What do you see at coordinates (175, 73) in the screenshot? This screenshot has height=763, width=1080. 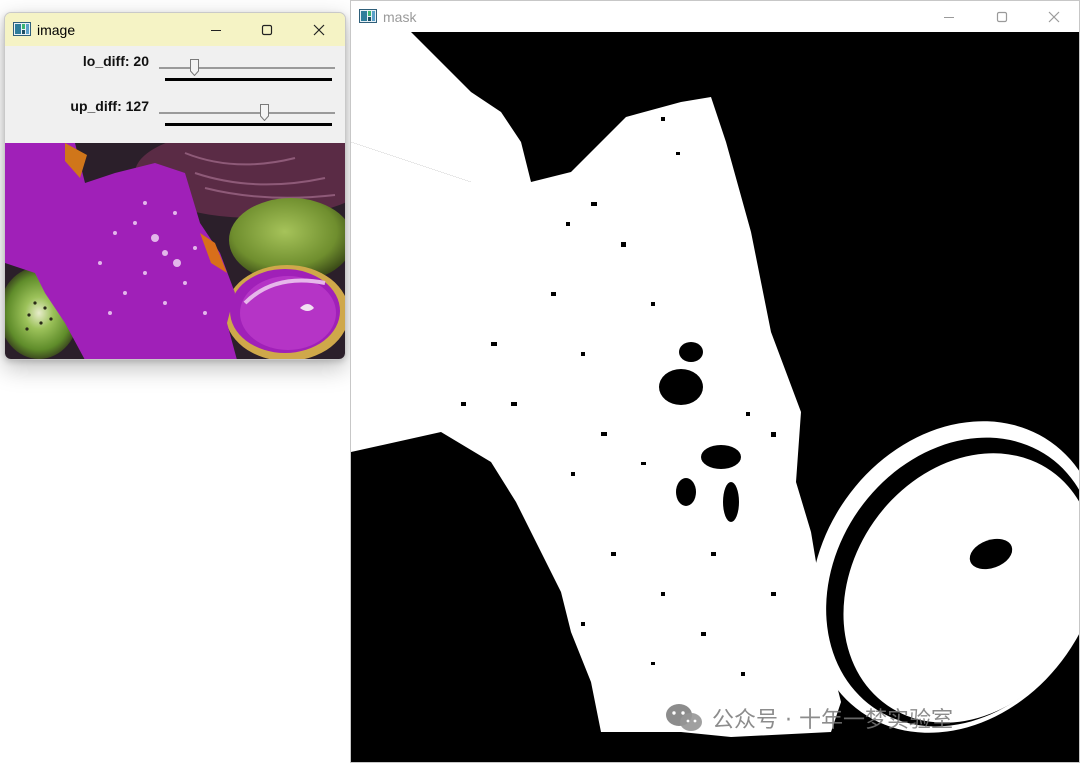 I see `trackbar-lo-diff: lo_diff: 20` at bounding box center [175, 73].